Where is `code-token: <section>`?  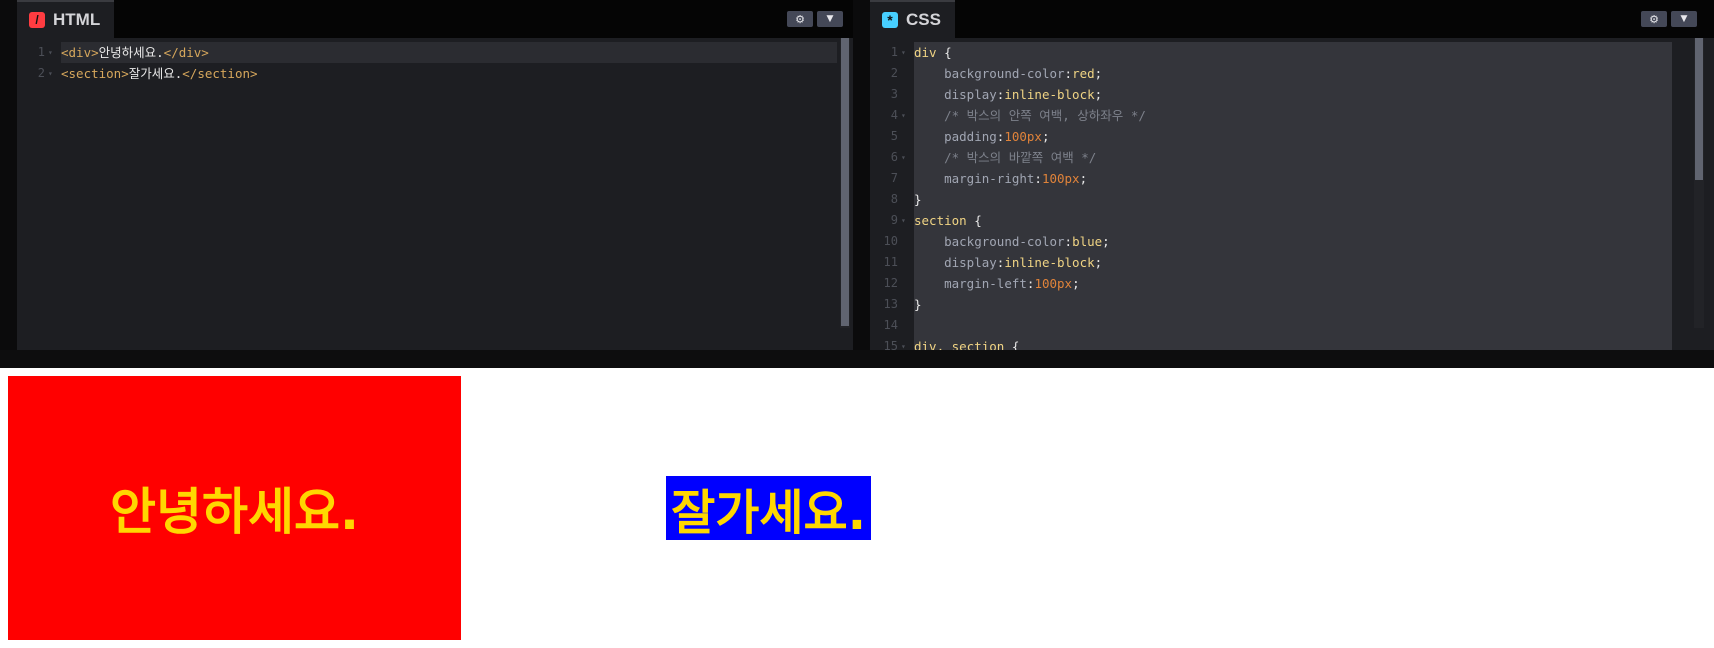 code-token: <section> is located at coordinates (95, 73).